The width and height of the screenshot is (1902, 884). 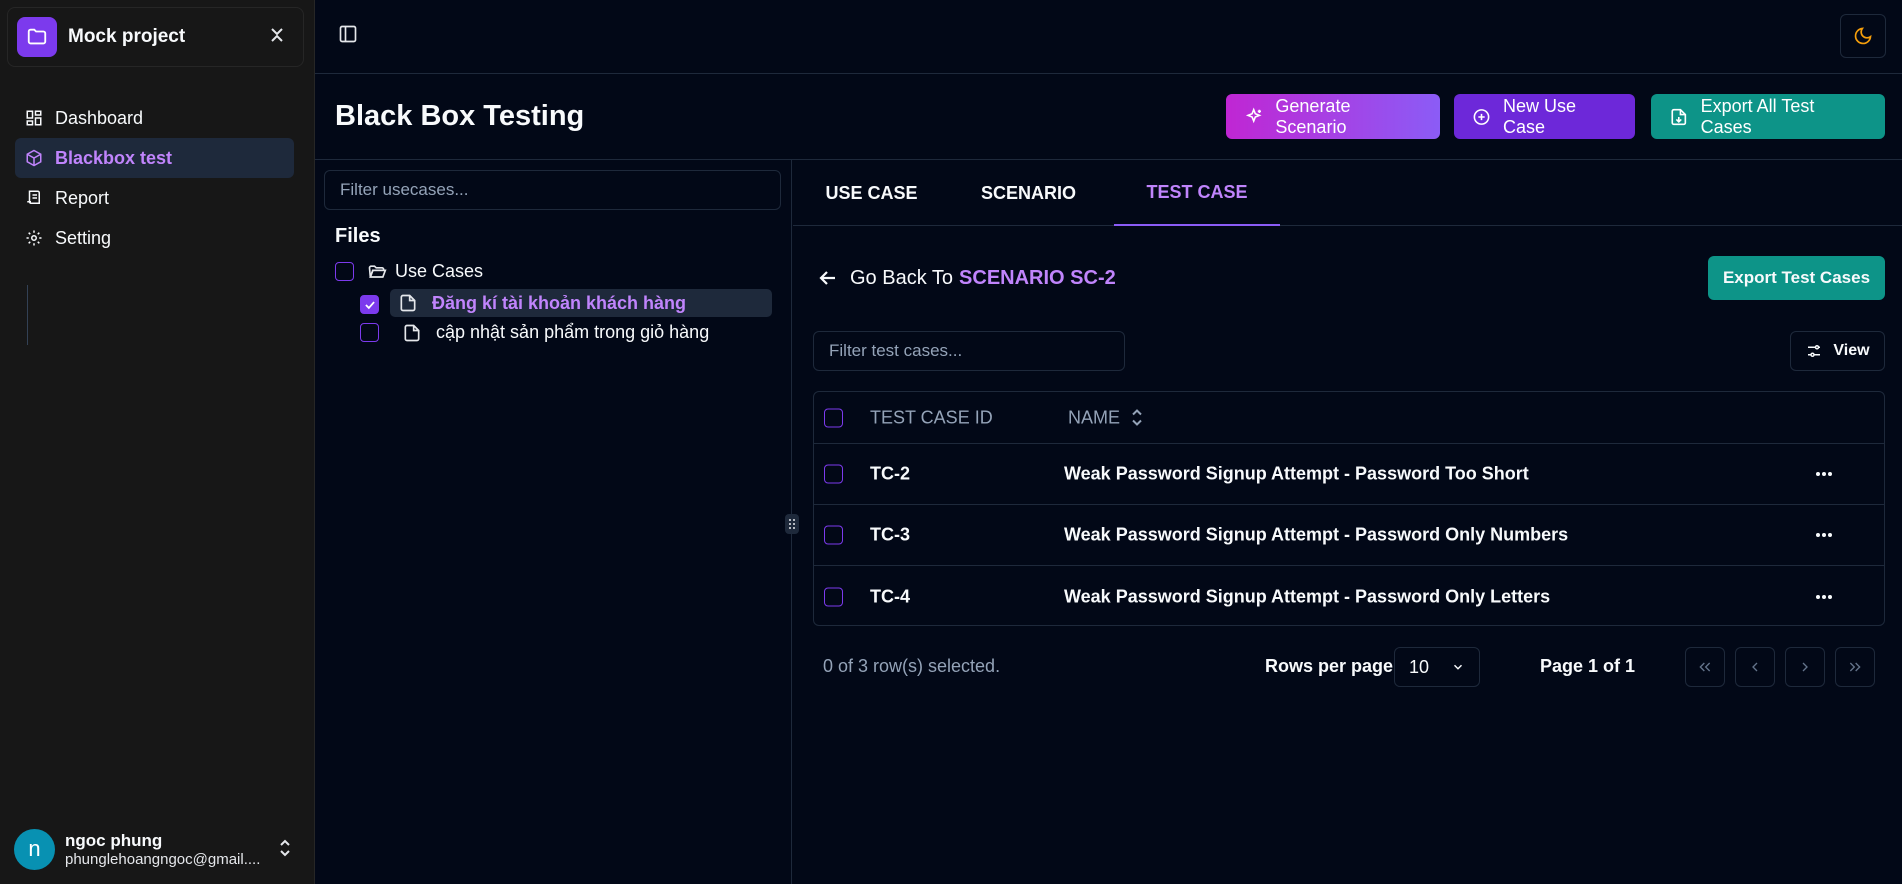 What do you see at coordinates (1197, 193) in the screenshot?
I see `tab-test-case: TEST CASE` at bounding box center [1197, 193].